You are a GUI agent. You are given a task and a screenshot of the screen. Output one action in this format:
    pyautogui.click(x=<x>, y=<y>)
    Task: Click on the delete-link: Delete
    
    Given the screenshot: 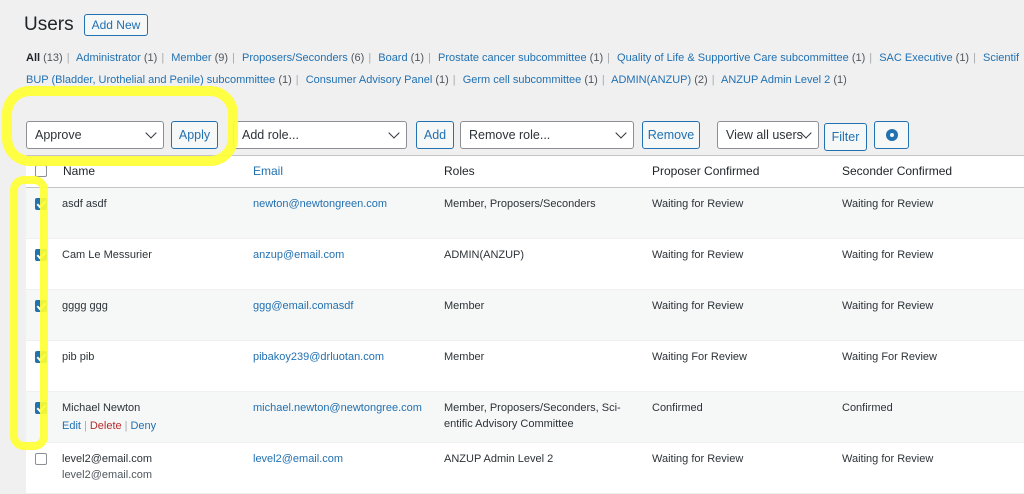 What is the action you would take?
    pyautogui.click(x=106, y=426)
    